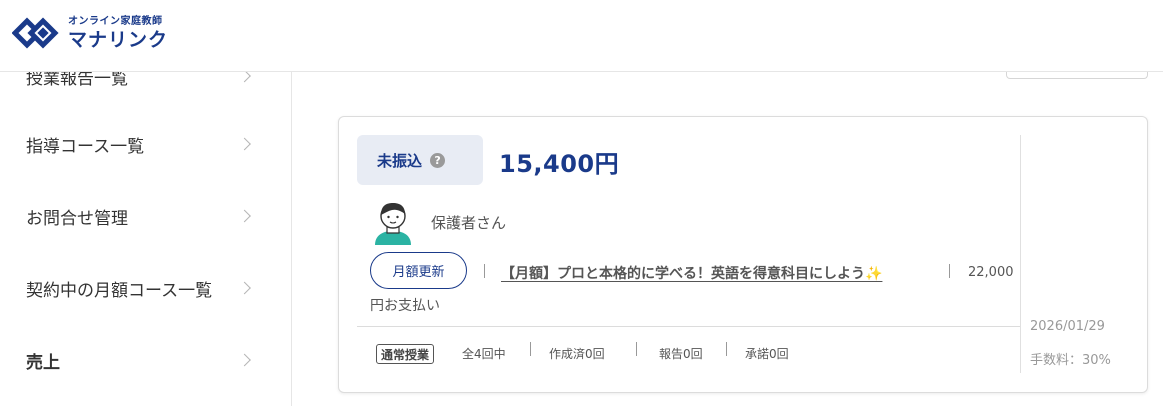  I want to click on sparkle-icon: ✨, so click(874, 274).